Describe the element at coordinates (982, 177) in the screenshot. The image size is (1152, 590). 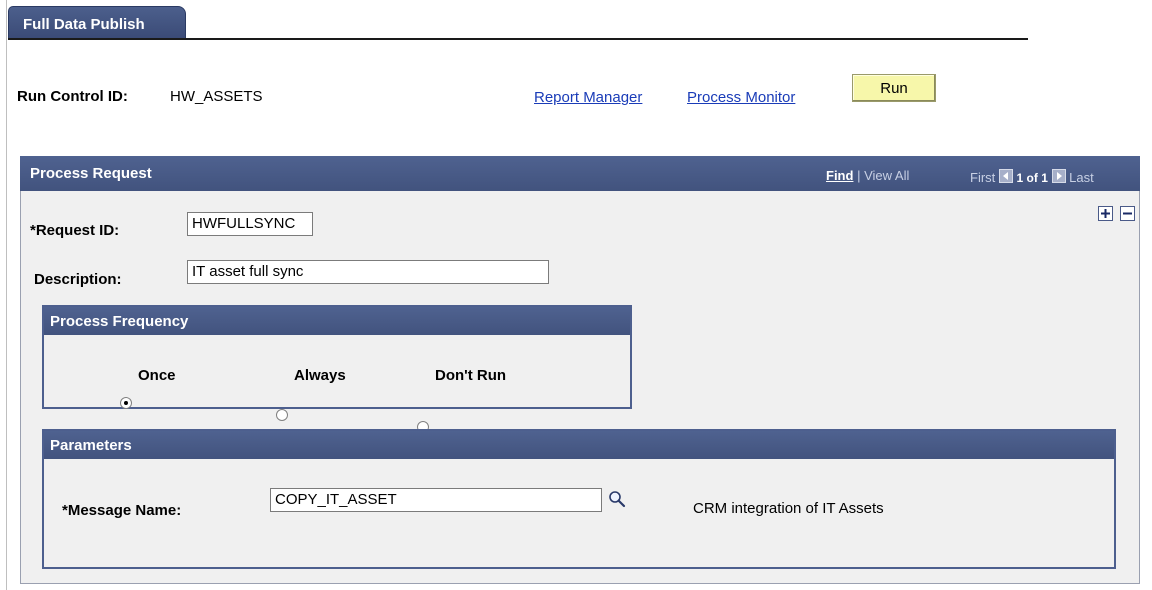
I see `first-link: First` at that location.